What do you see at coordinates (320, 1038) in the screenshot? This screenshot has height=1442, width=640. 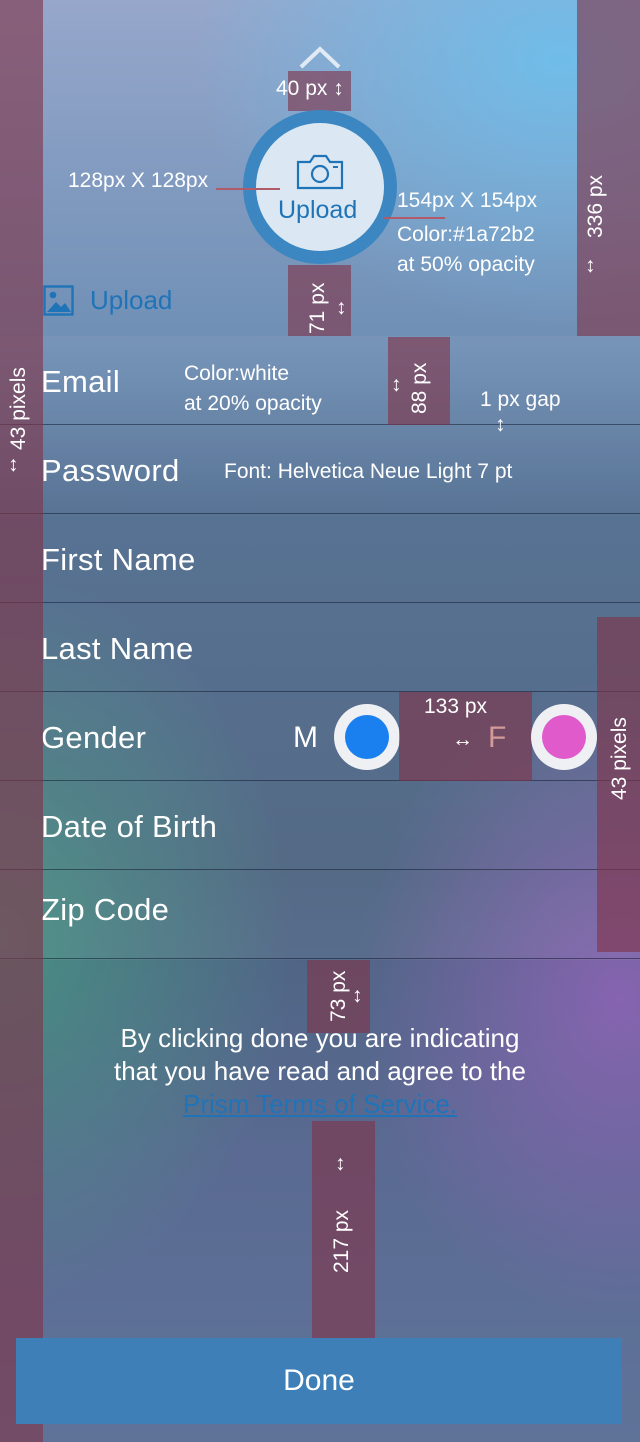 I see `terms-line-1: By clicking done you are indicating` at bounding box center [320, 1038].